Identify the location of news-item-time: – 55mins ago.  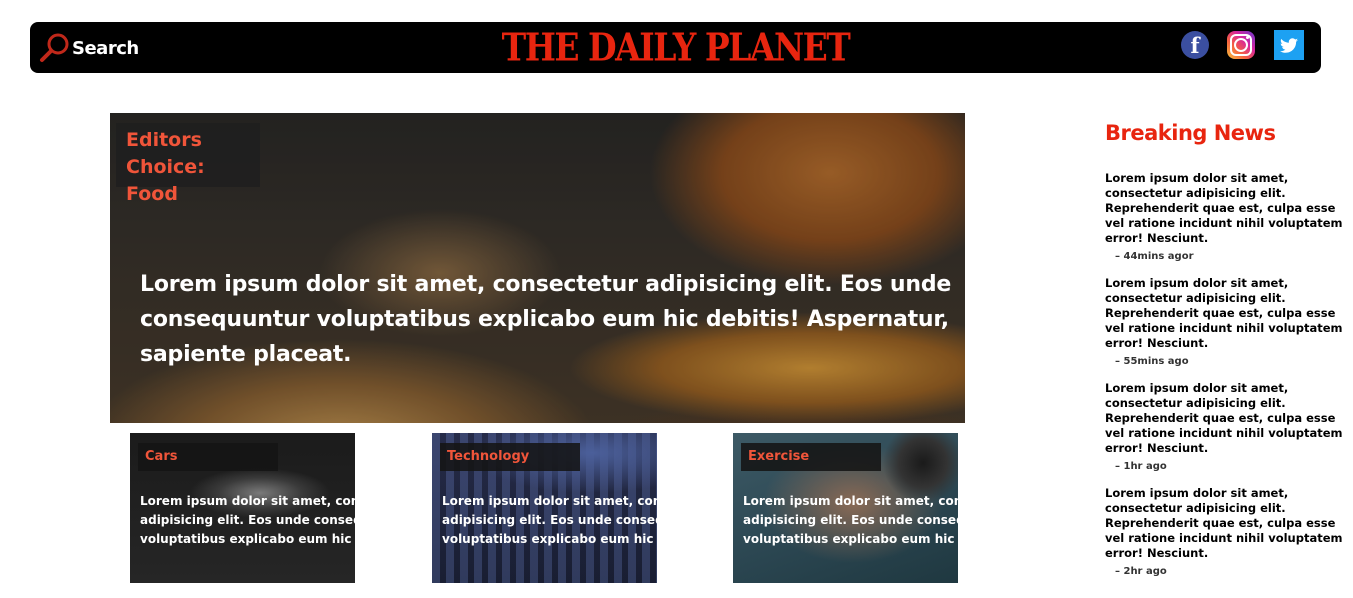
(1152, 361).